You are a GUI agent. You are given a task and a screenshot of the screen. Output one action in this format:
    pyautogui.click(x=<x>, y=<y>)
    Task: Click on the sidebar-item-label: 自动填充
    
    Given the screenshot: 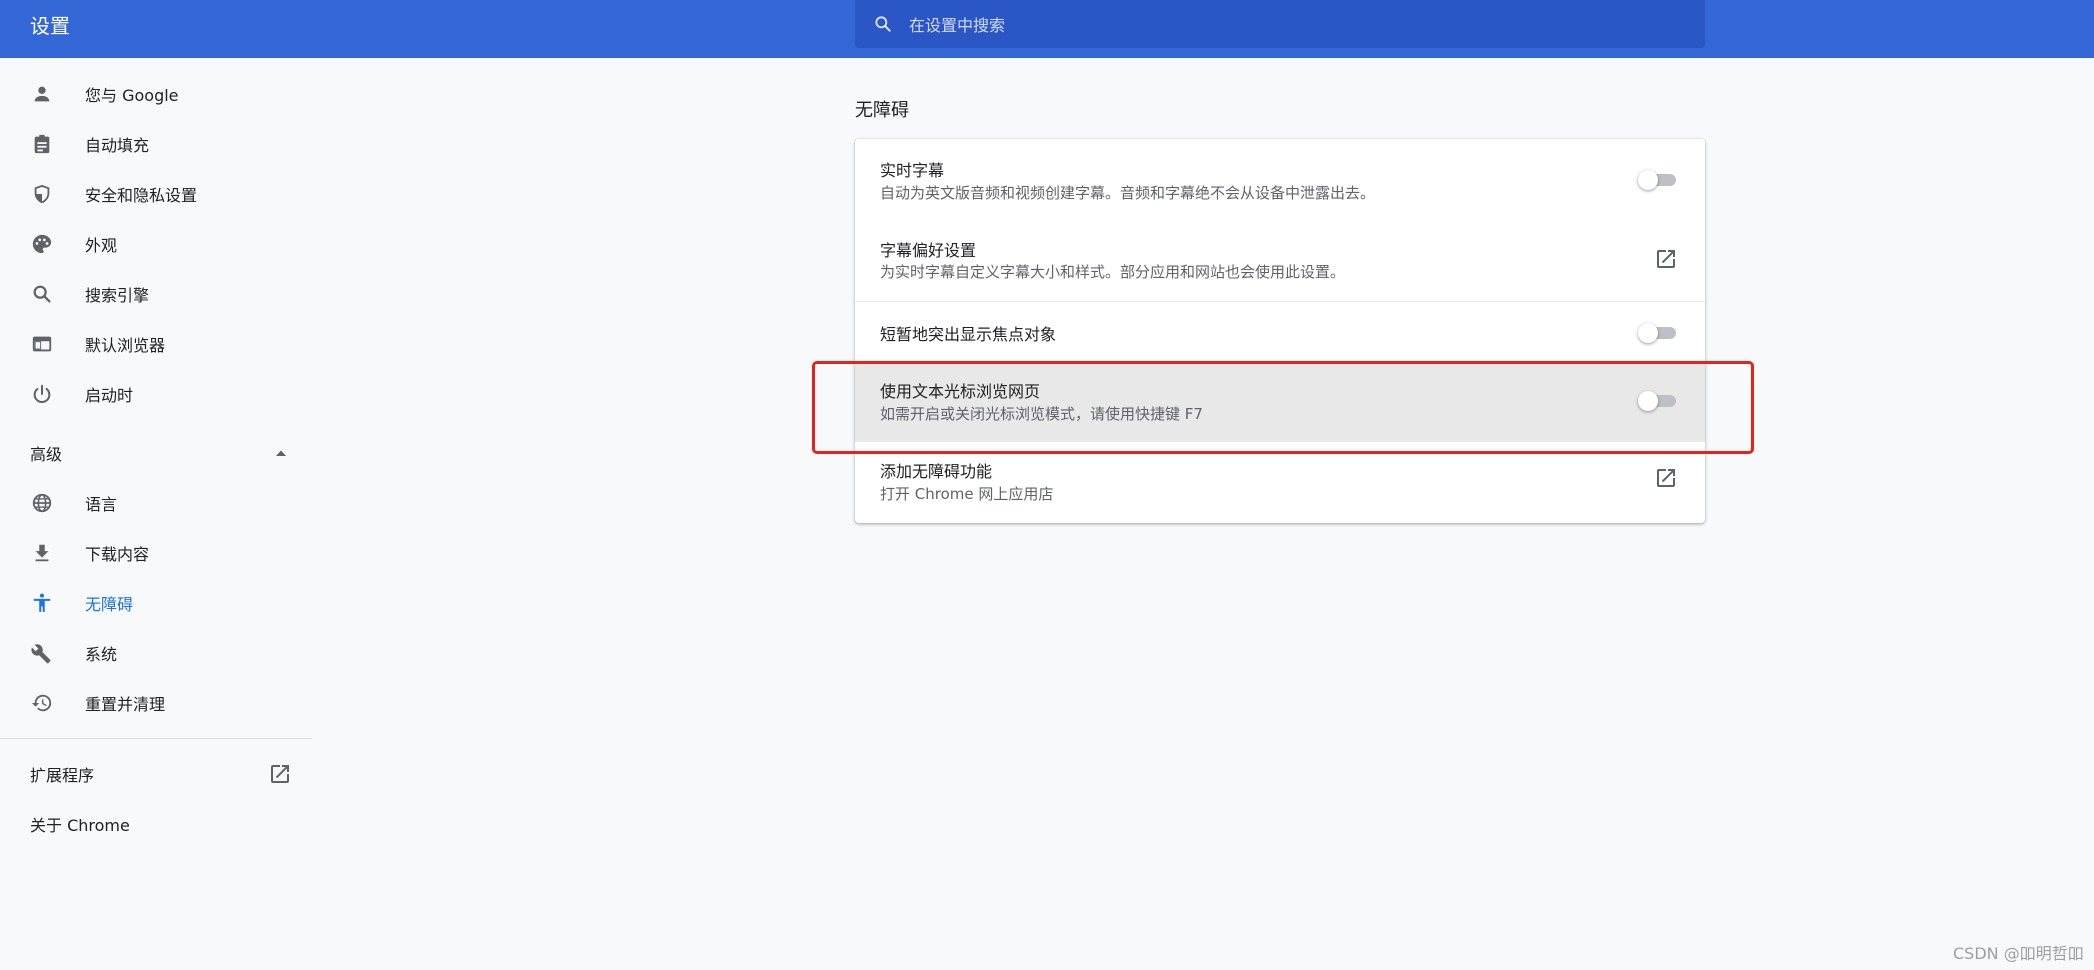 What is the action you would take?
    pyautogui.click(x=117, y=145)
    